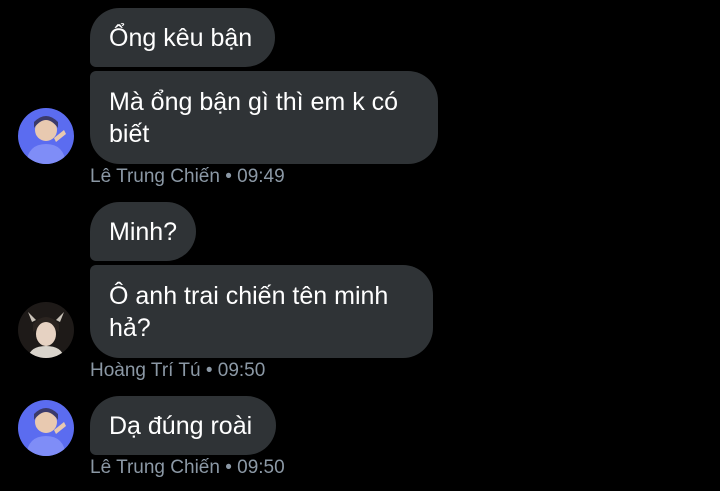  Describe the element at coordinates (249, 311) in the screenshot. I see `message-text: Ô anh trai chiến tên minh hả?` at that location.